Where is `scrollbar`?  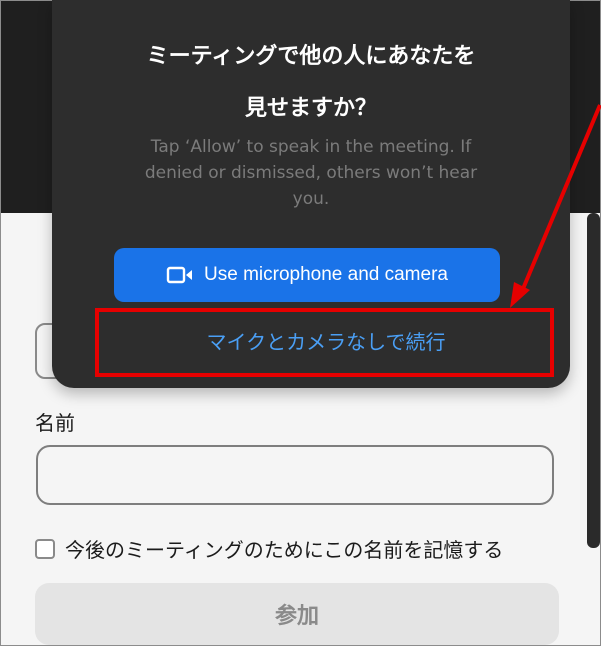
scrollbar is located at coordinates (593, 380).